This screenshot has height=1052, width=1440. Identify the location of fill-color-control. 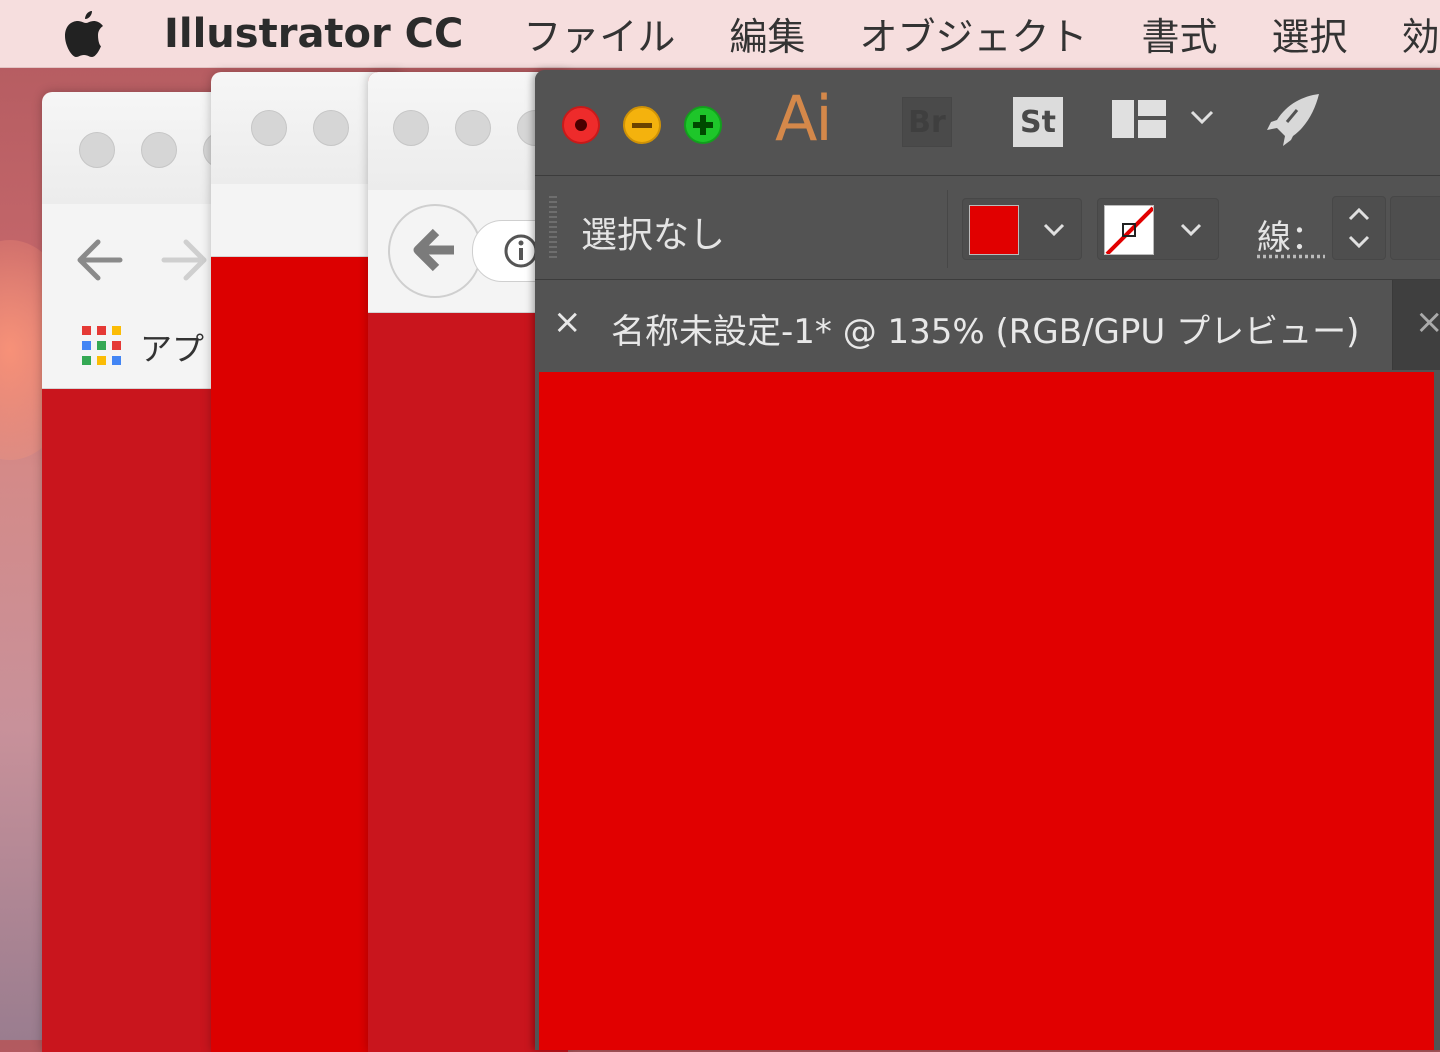
(1022, 229).